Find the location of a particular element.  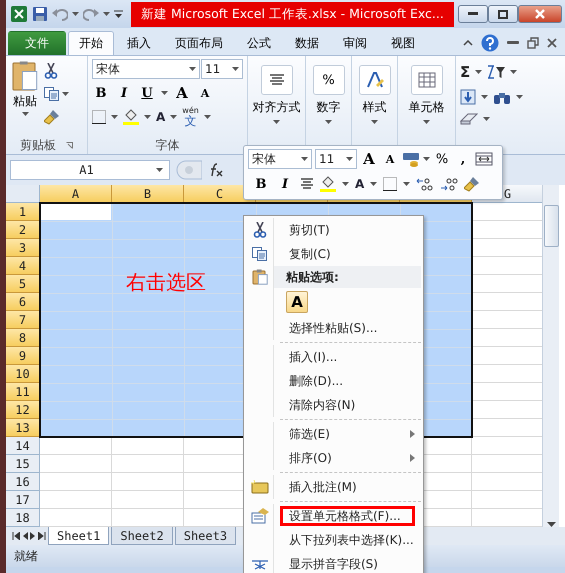

ribbon-button: % 数字 is located at coordinates (328, 91).